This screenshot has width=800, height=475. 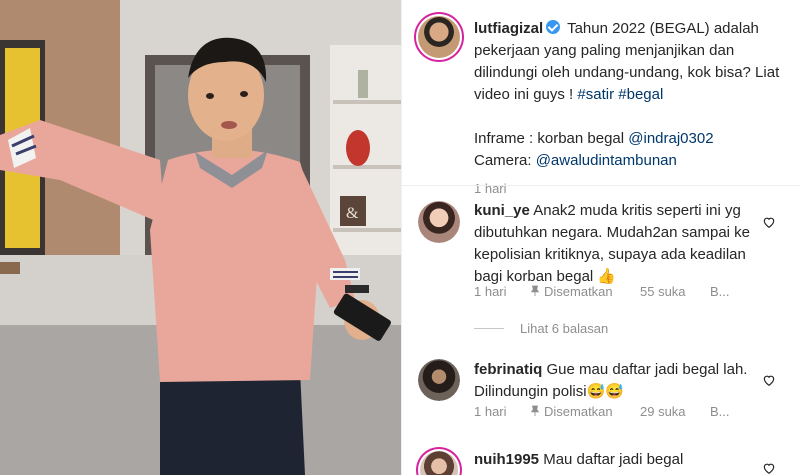 I want to click on inframe-mention: @indraj0302, so click(x=670, y=138).